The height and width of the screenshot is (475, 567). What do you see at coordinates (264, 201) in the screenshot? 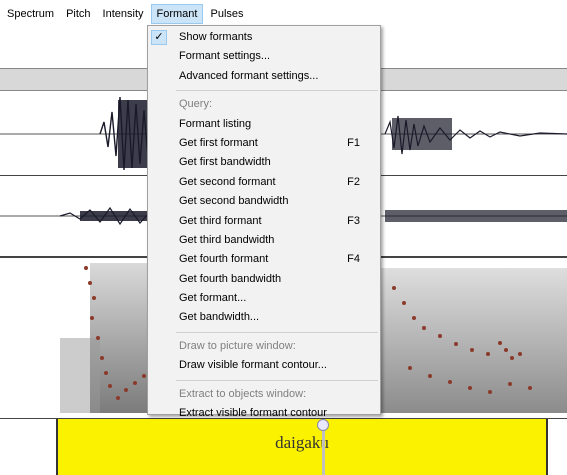
I see `menu-item-get-second-bandwidth: Get second bandwidth` at bounding box center [264, 201].